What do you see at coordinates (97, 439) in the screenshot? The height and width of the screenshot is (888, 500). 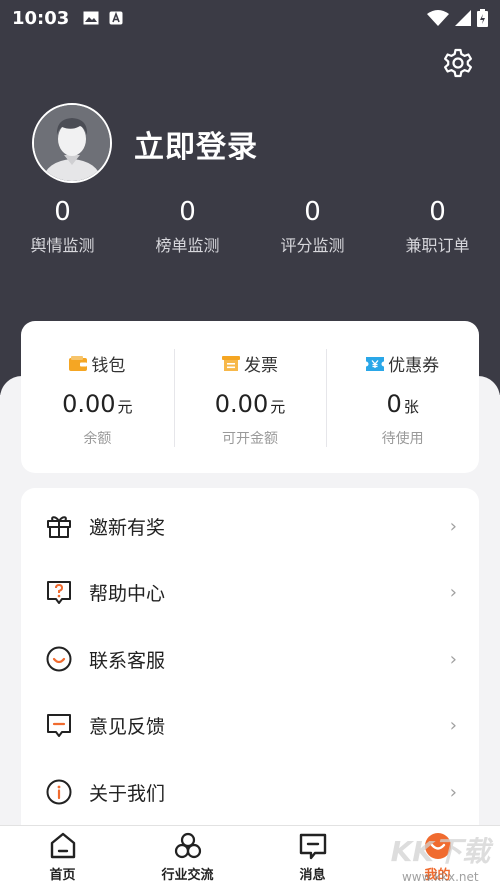 I see `wallet-sub: 余额` at bounding box center [97, 439].